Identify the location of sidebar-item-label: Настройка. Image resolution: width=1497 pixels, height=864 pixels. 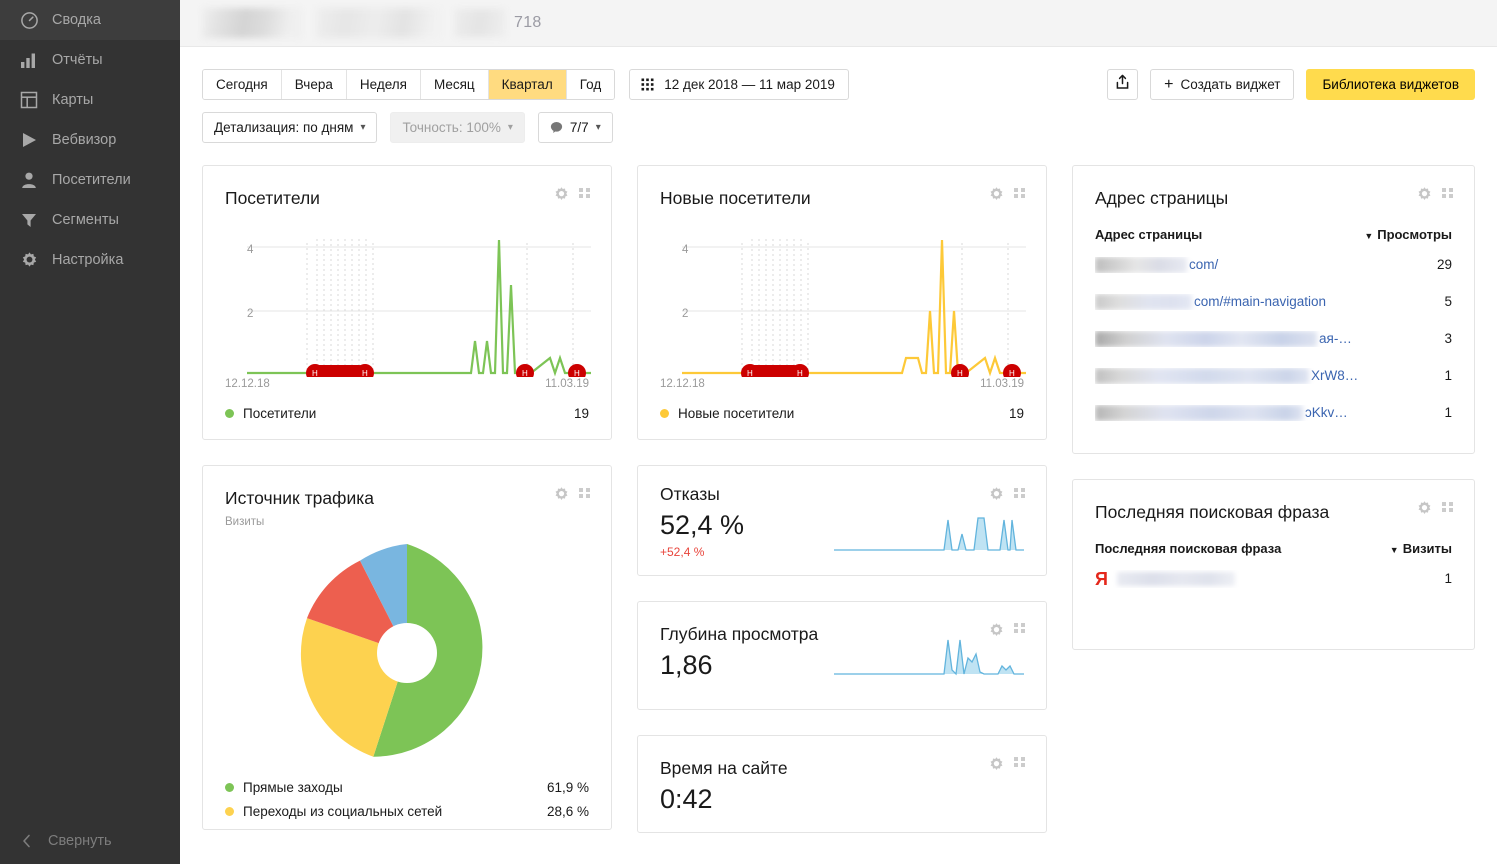
(88, 260).